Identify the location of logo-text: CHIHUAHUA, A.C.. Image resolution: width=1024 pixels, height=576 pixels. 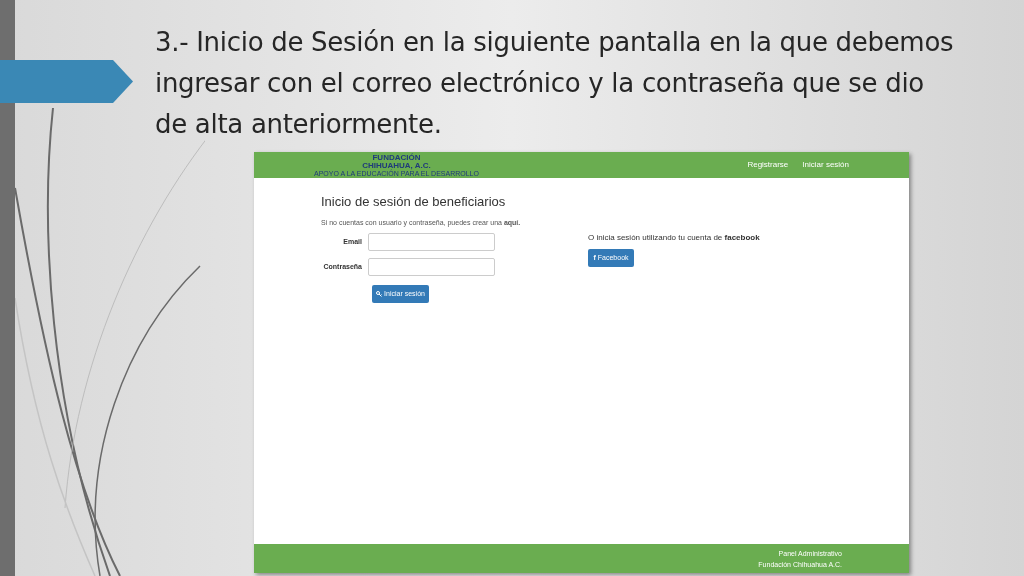
(396, 165).